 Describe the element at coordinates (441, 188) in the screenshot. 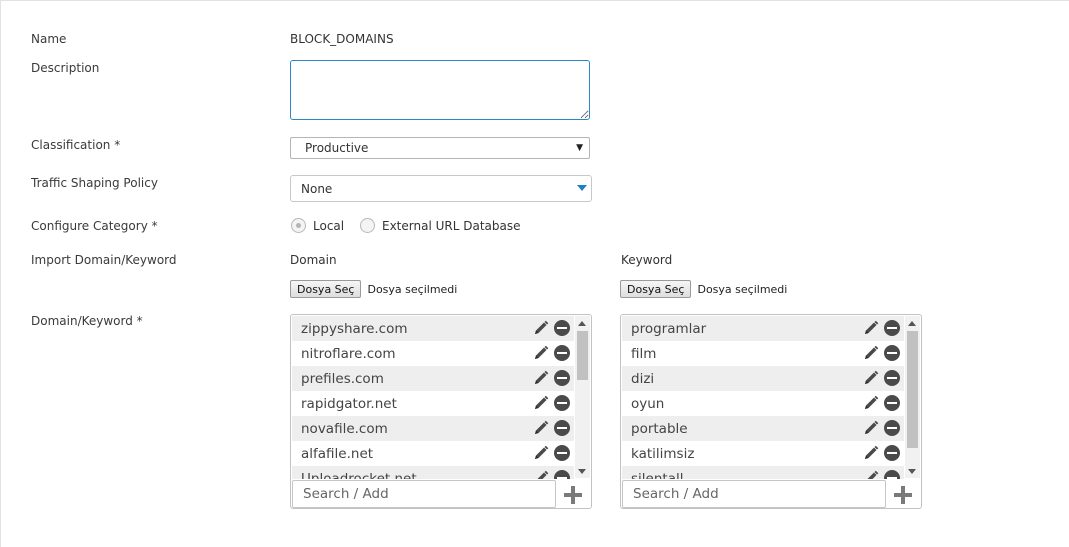

I see `traffic-shaping-select: None` at that location.